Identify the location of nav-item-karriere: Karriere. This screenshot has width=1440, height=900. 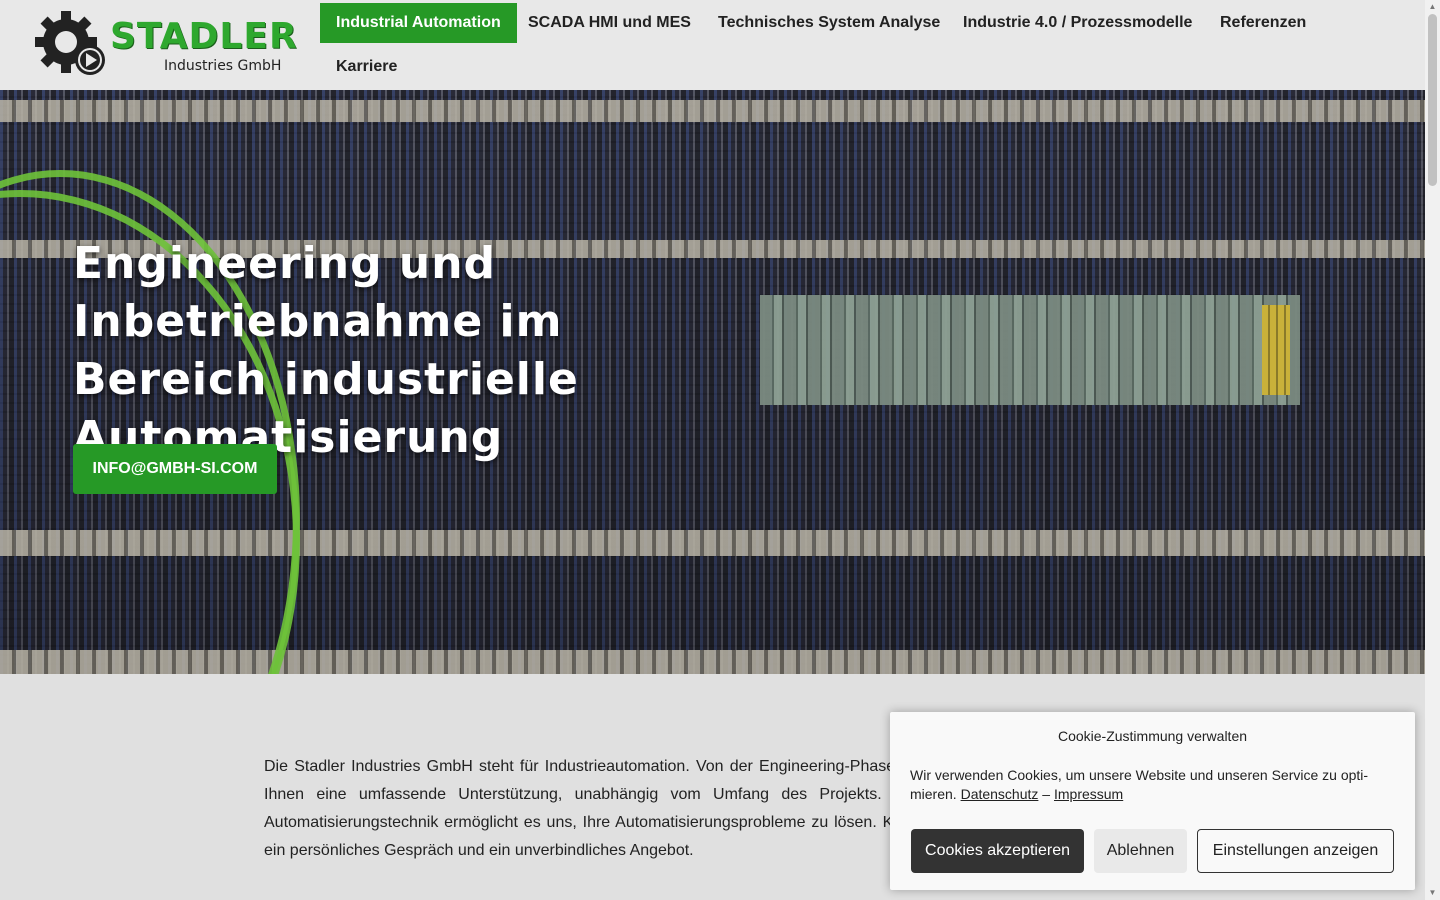
(366, 67).